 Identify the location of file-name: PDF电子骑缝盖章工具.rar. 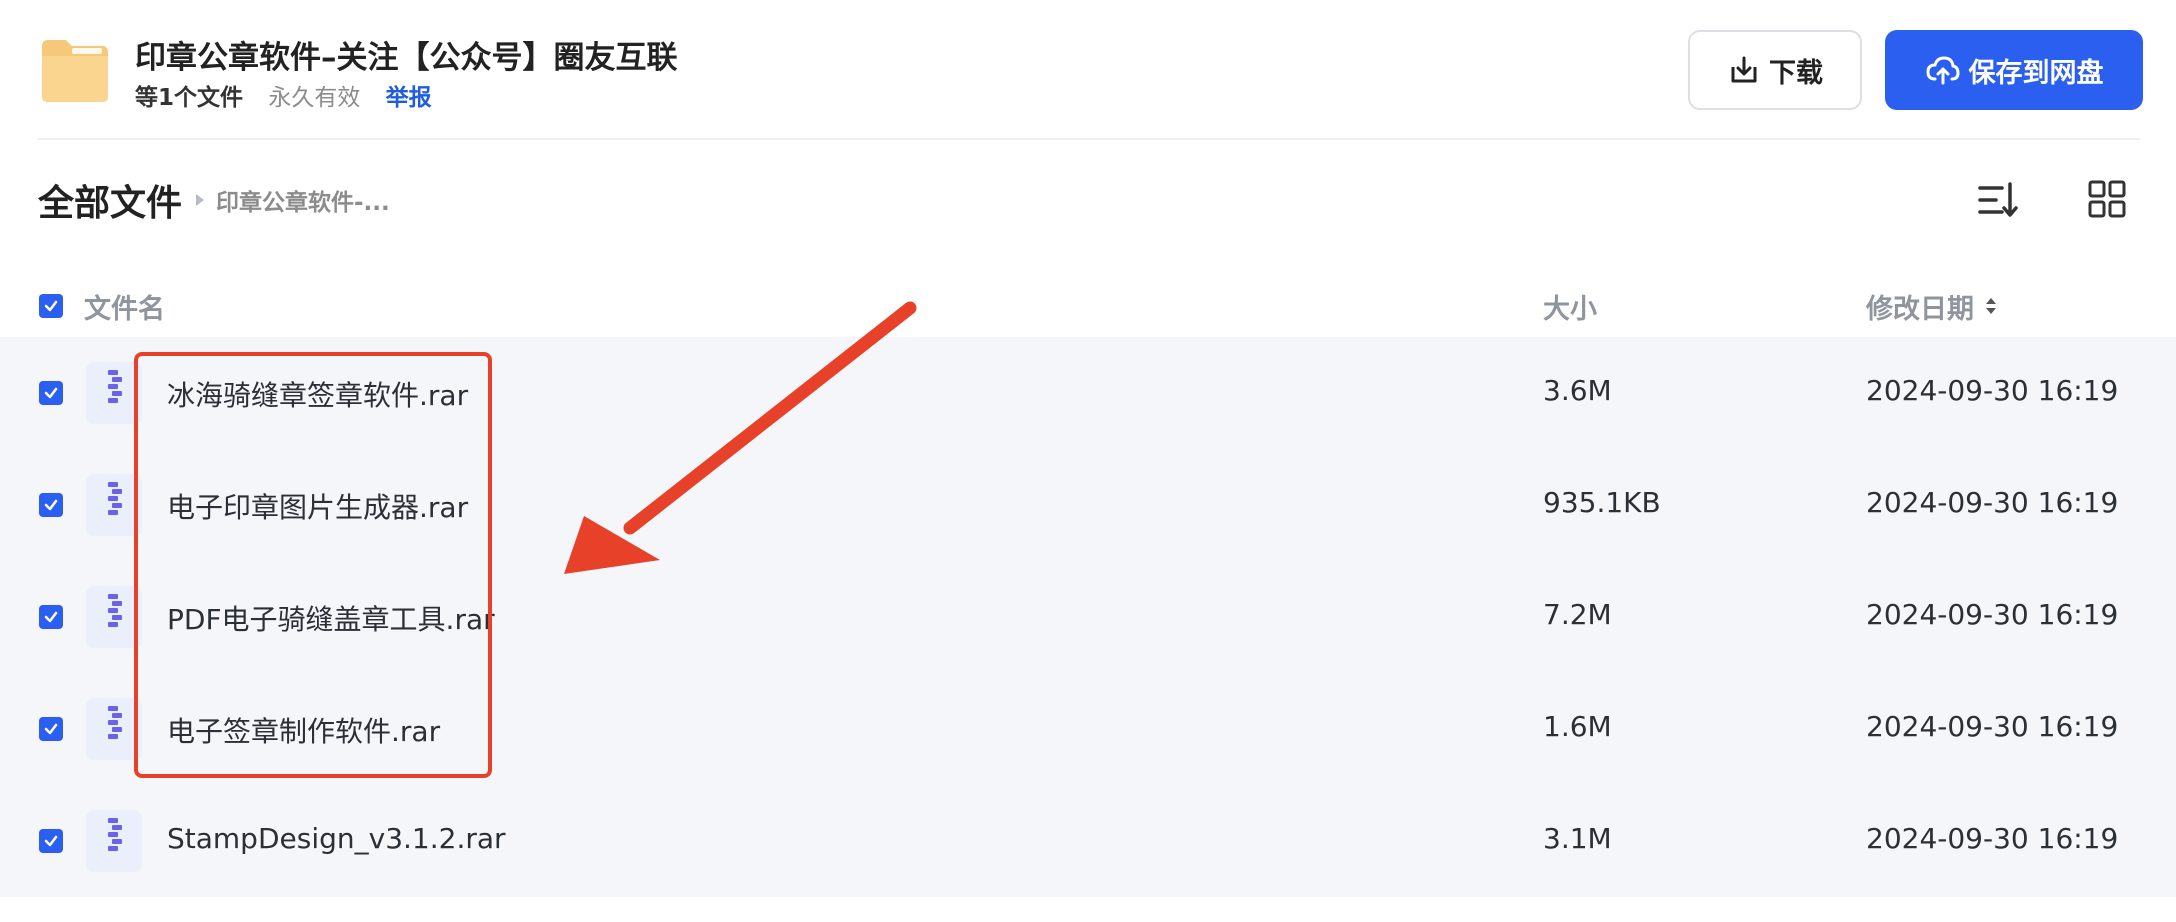
(331, 618).